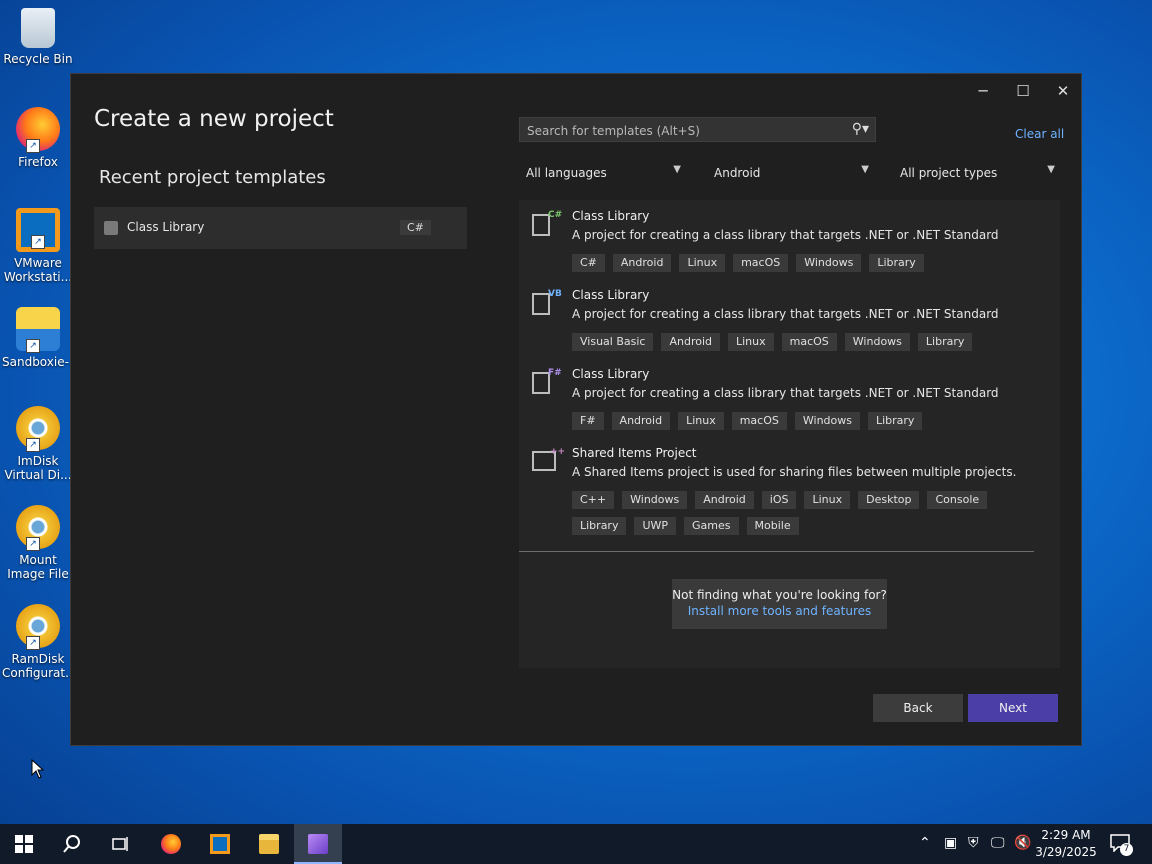 This screenshot has height=864, width=1152. What do you see at coordinates (1013, 708) in the screenshot?
I see `next-button: Next` at bounding box center [1013, 708].